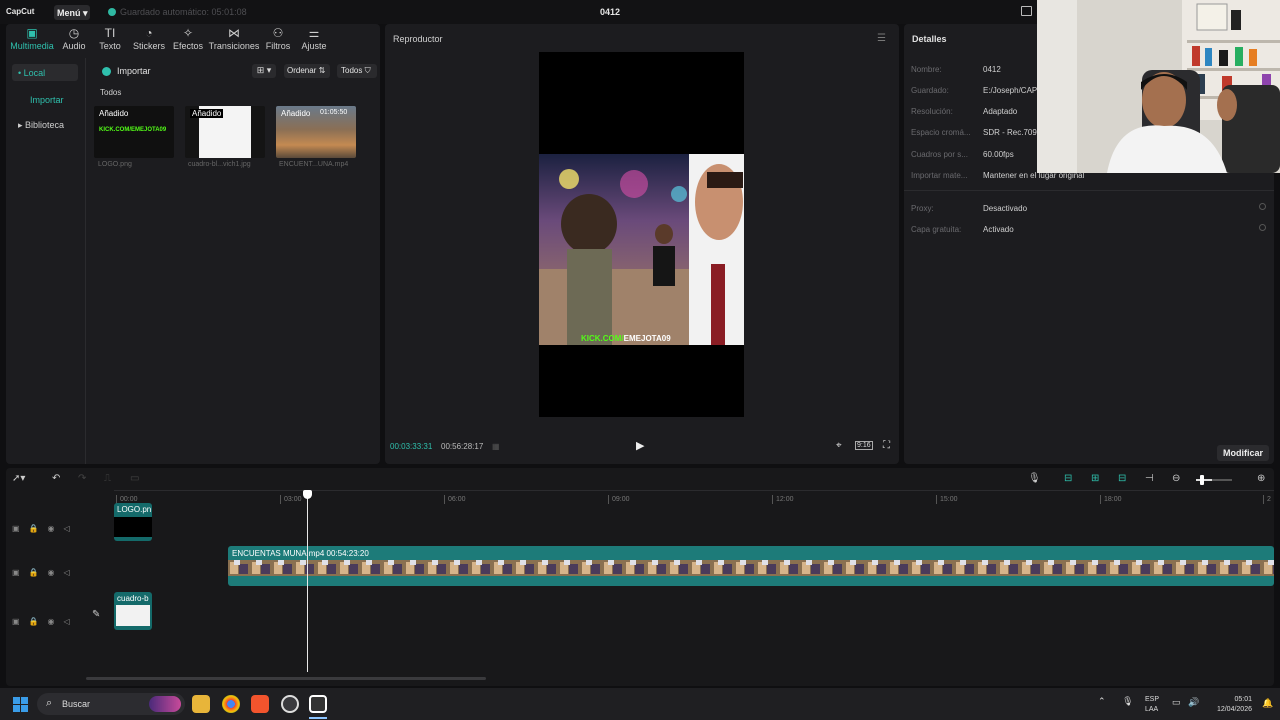 The height and width of the screenshot is (720, 1280). Describe the element at coordinates (1176, 478) in the screenshot. I see `zoom-out-icon: ⊖` at that location.